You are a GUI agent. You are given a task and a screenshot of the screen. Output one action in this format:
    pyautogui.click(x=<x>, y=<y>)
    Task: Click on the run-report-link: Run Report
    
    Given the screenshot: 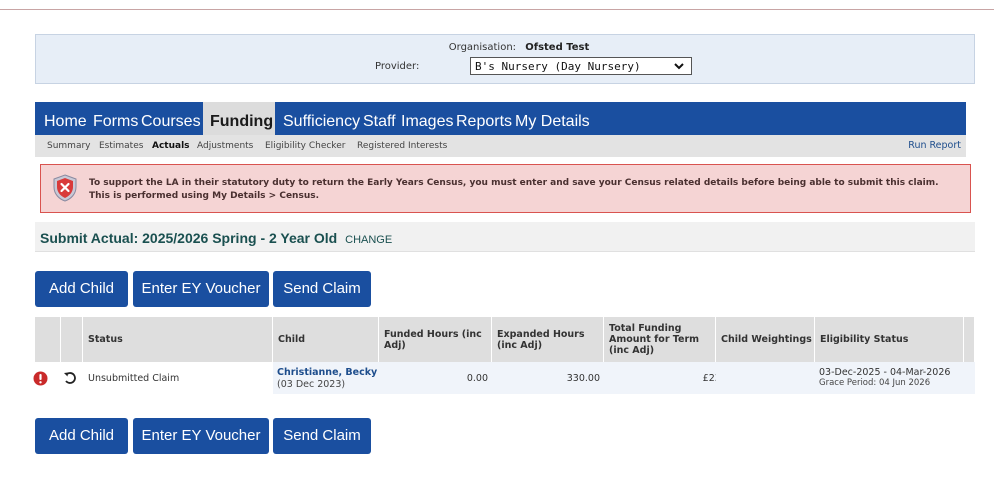 What is the action you would take?
    pyautogui.click(x=934, y=145)
    